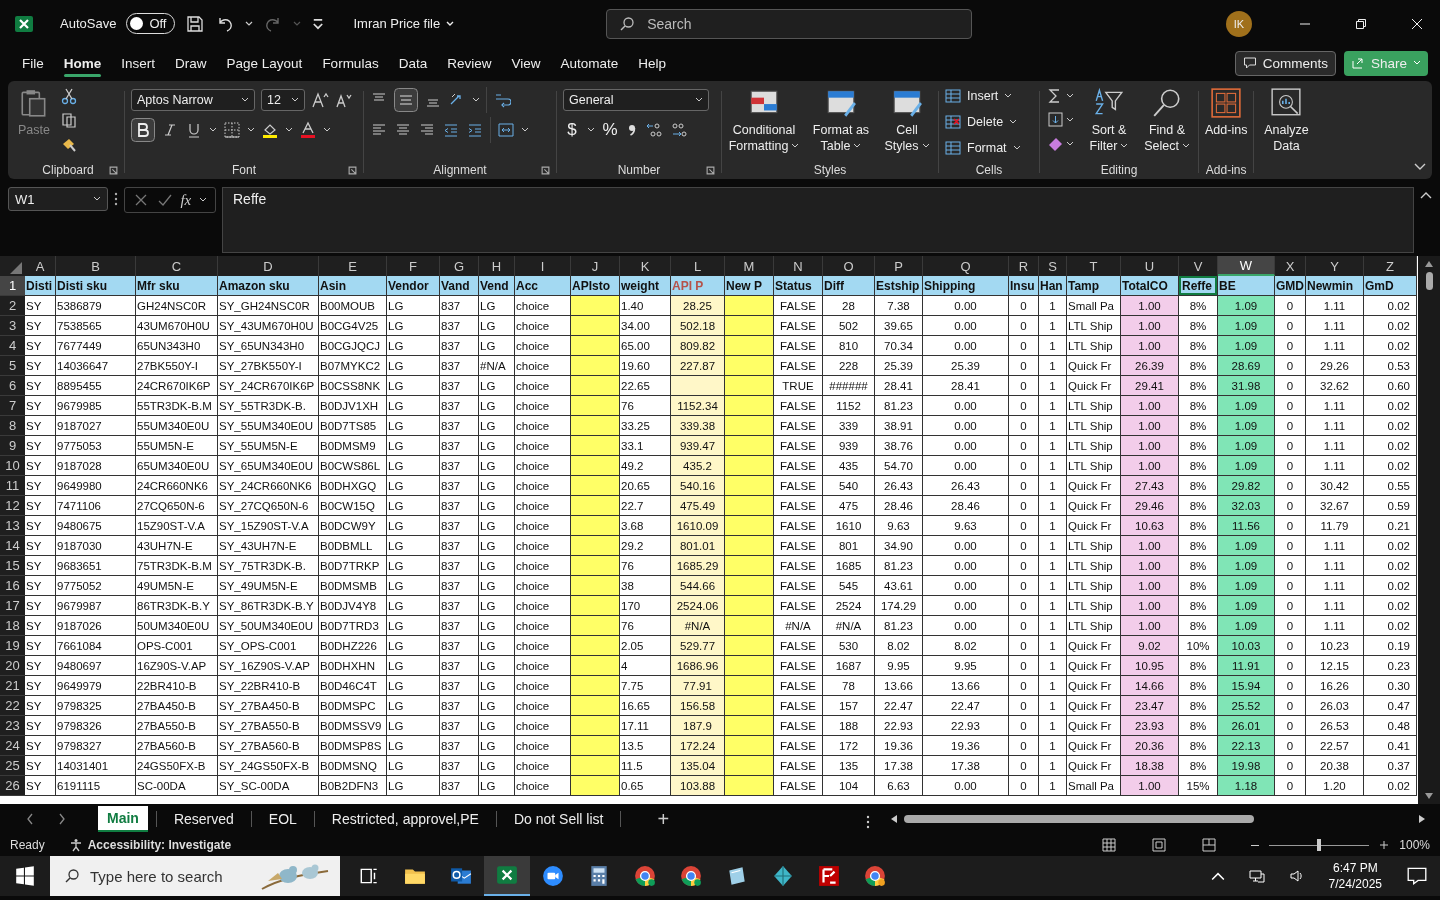 This screenshot has width=1440, height=900. What do you see at coordinates (12, 266) in the screenshot?
I see `select-all-icon` at bounding box center [12, 266].